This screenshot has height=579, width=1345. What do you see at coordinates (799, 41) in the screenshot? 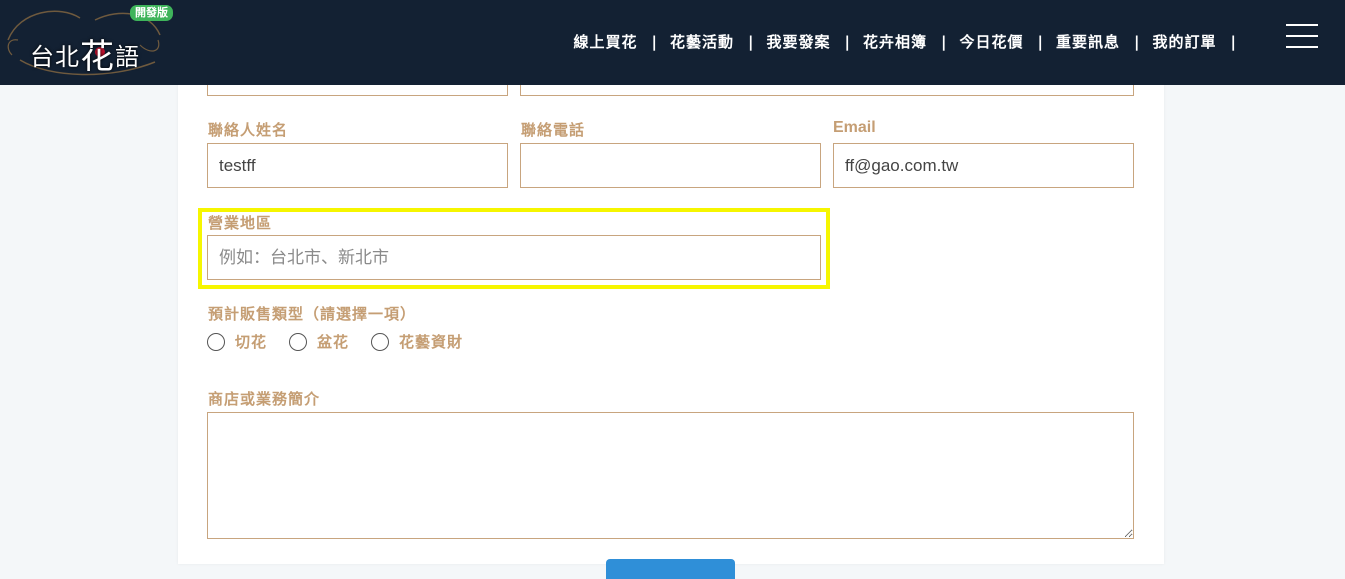
I see `nav-post-project: 我要發案` at bounding box center [799, 41].